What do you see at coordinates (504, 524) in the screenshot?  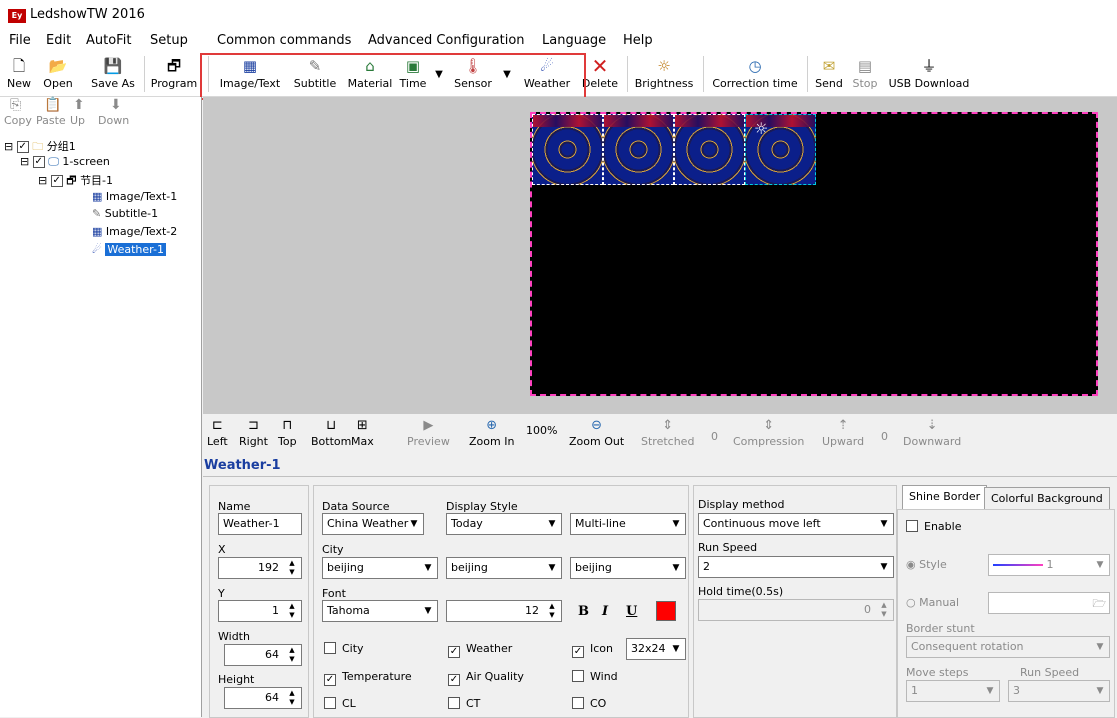 I see `display-style-select: Today ▼` at bounding box center [504, 524].